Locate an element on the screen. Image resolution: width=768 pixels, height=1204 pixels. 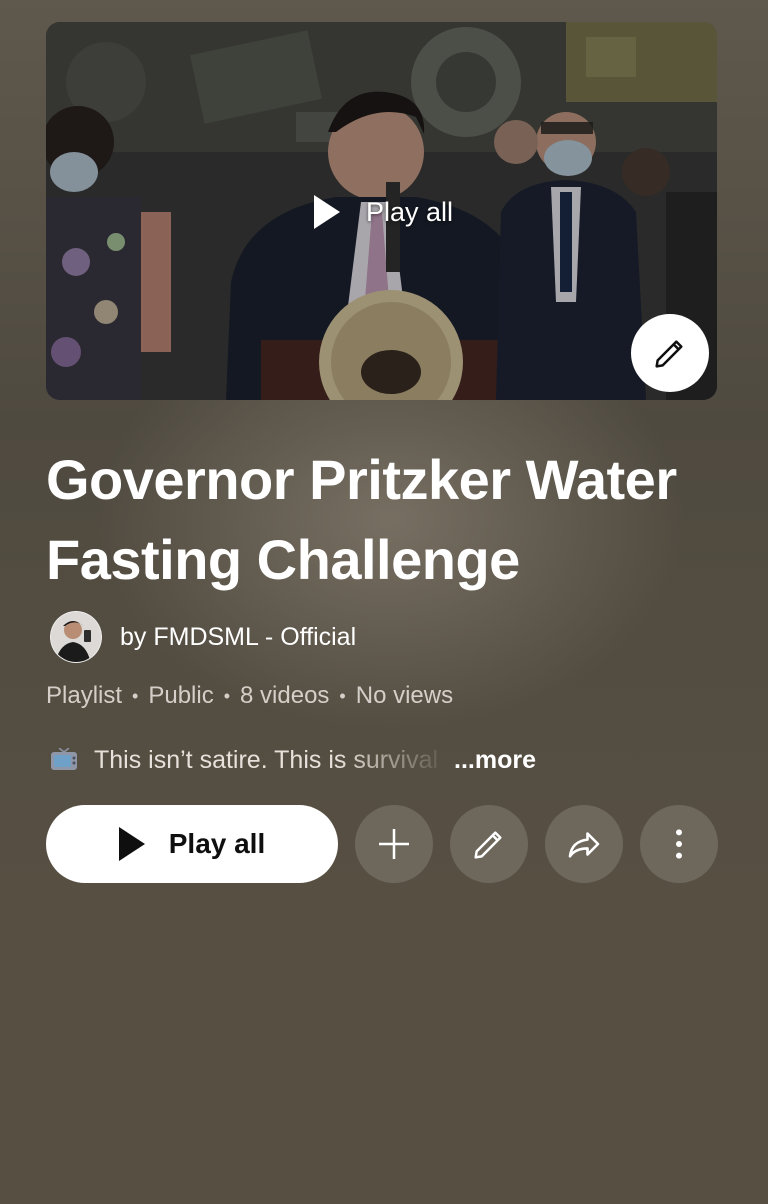
avatar is located at coordinates (76, 637).